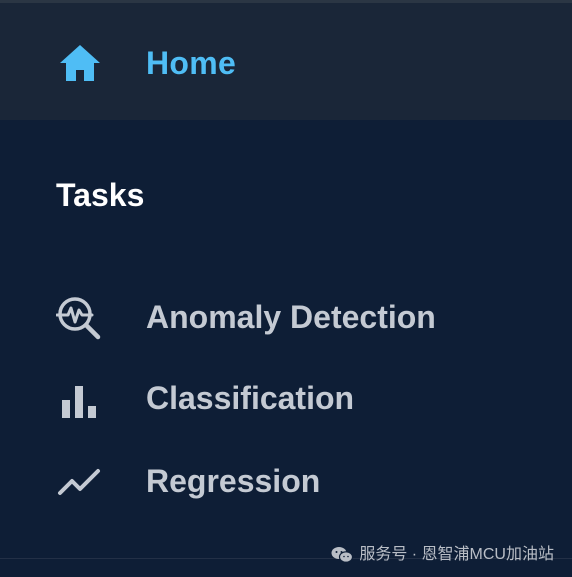 The height and width of the screenshot is (577, 572). What do you see at coordinates (233, 481) in the screenshot?
I see `sidebar-item-label: Regression` at bounding box center [233, 481].